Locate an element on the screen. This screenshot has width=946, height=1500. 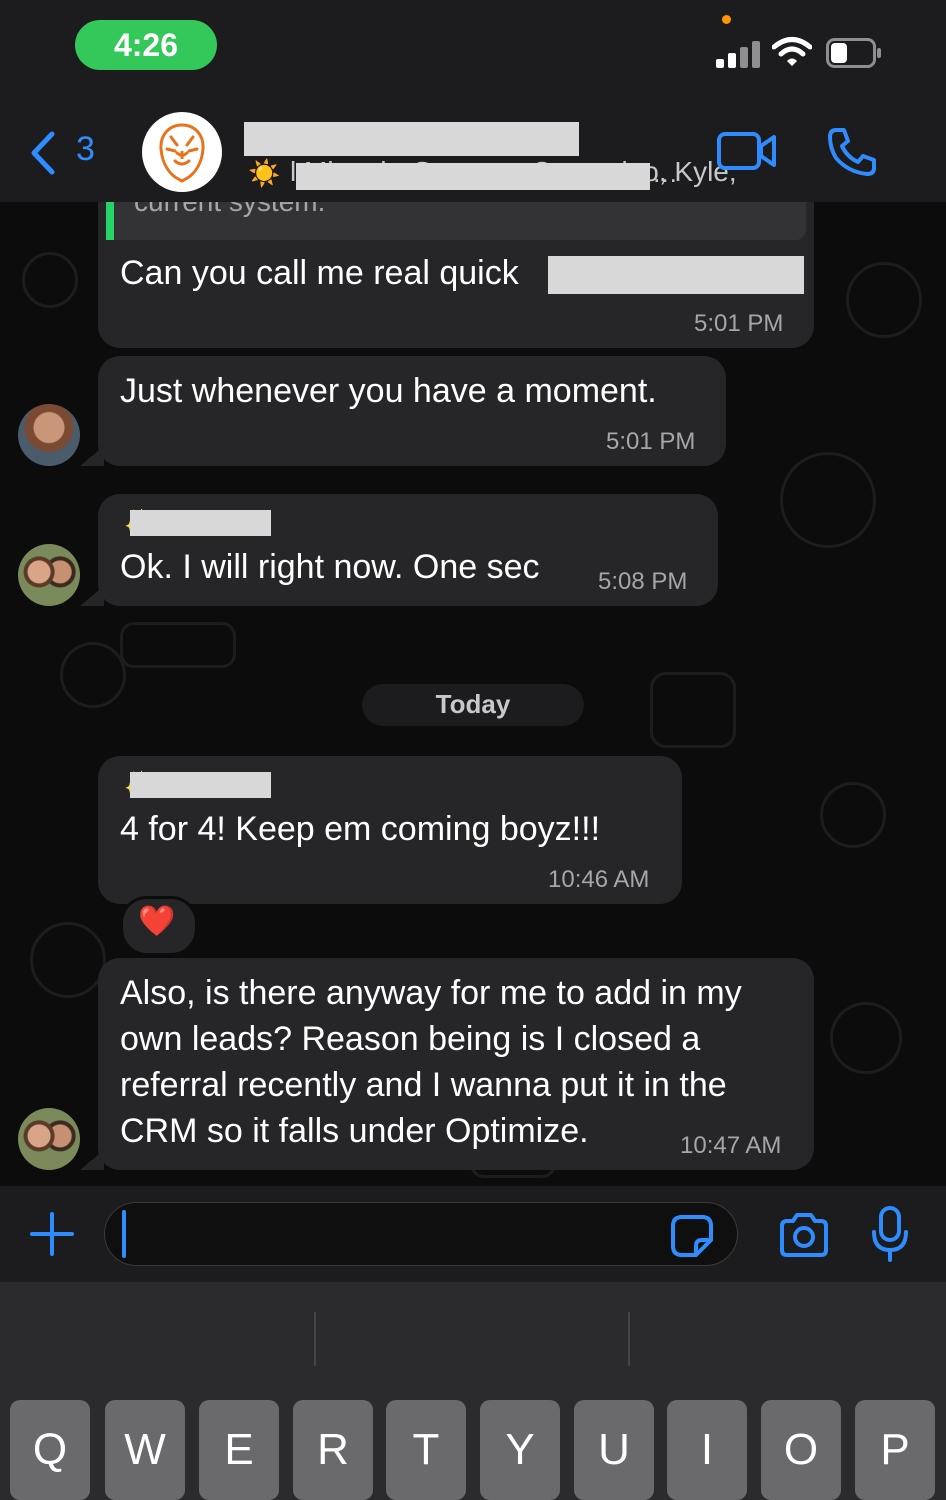
chat-name-redaction is located at coordinates (411, 139).